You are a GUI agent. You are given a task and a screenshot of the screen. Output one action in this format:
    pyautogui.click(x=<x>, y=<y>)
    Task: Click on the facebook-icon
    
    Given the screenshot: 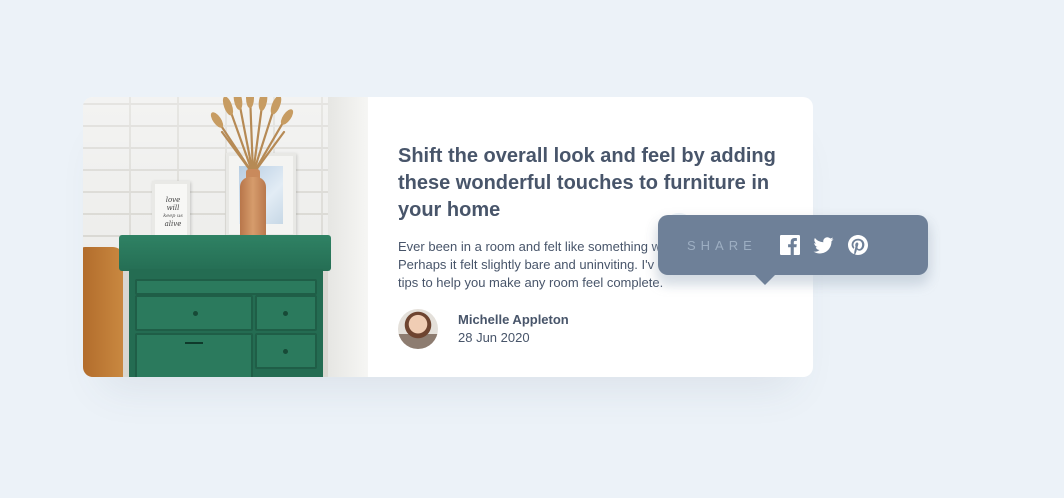 What is the action you would take?
    pyautogui.click(x=790, y=245)
    